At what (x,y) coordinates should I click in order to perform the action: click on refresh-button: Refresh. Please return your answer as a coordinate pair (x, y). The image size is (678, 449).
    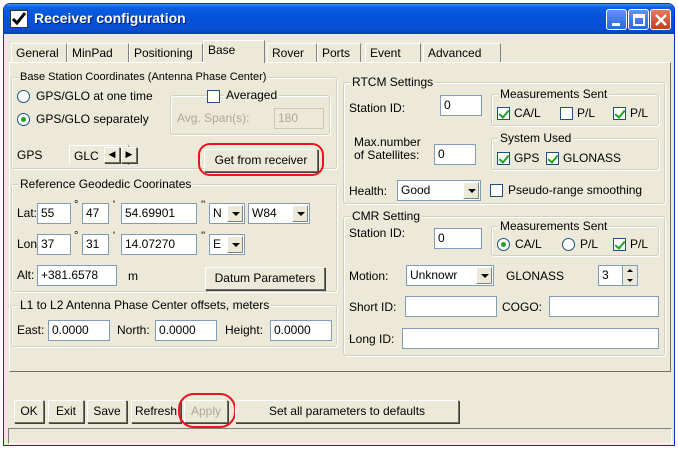
    Looking at the image, I should click on (156, 411).